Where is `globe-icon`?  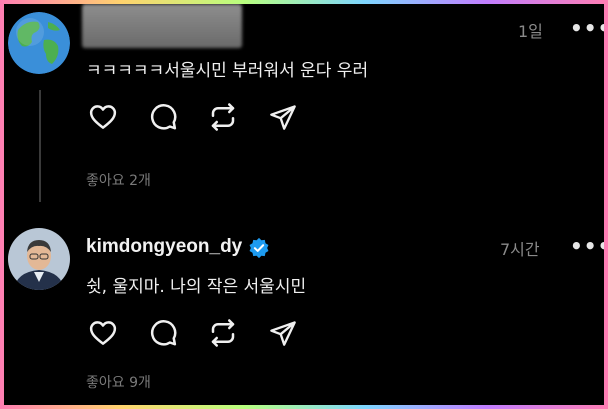
globe-icon is located at coordinates (39, 43).